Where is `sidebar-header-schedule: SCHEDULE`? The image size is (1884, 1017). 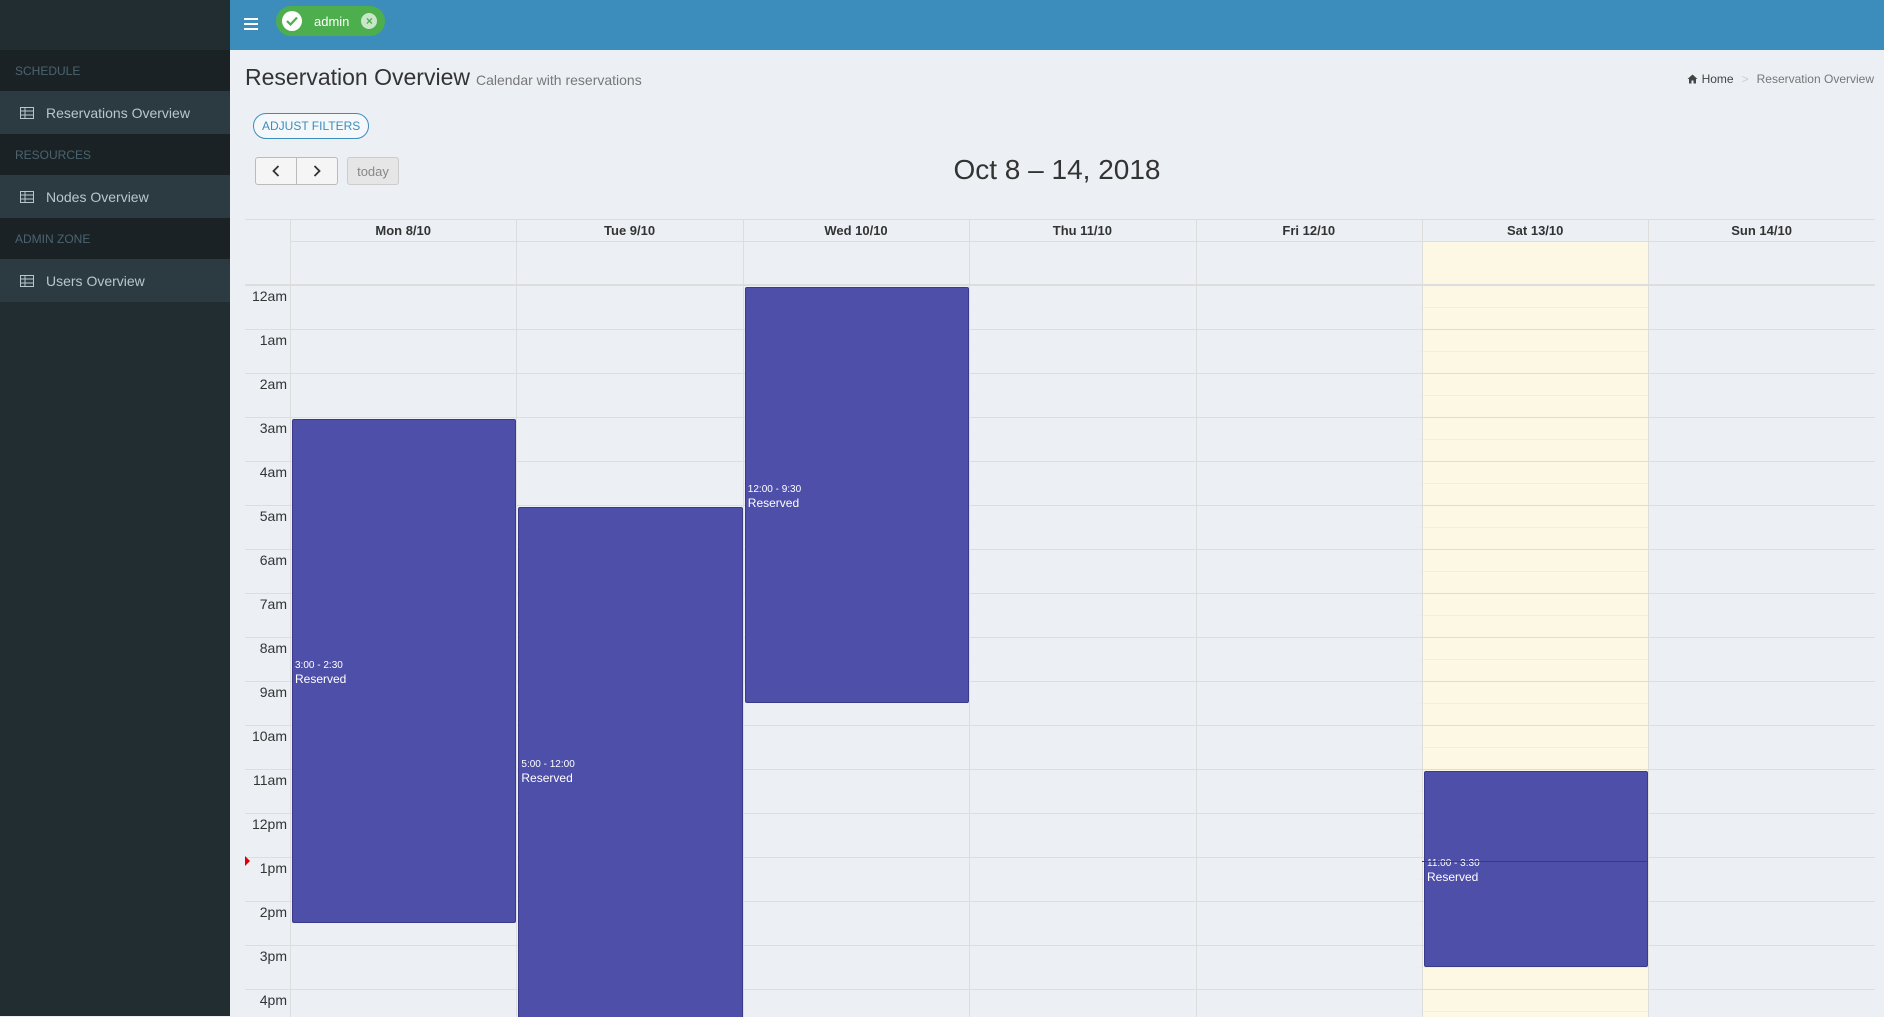
sidebar-header-schedule: SCHEDULE is located at coordinates (115, 70).